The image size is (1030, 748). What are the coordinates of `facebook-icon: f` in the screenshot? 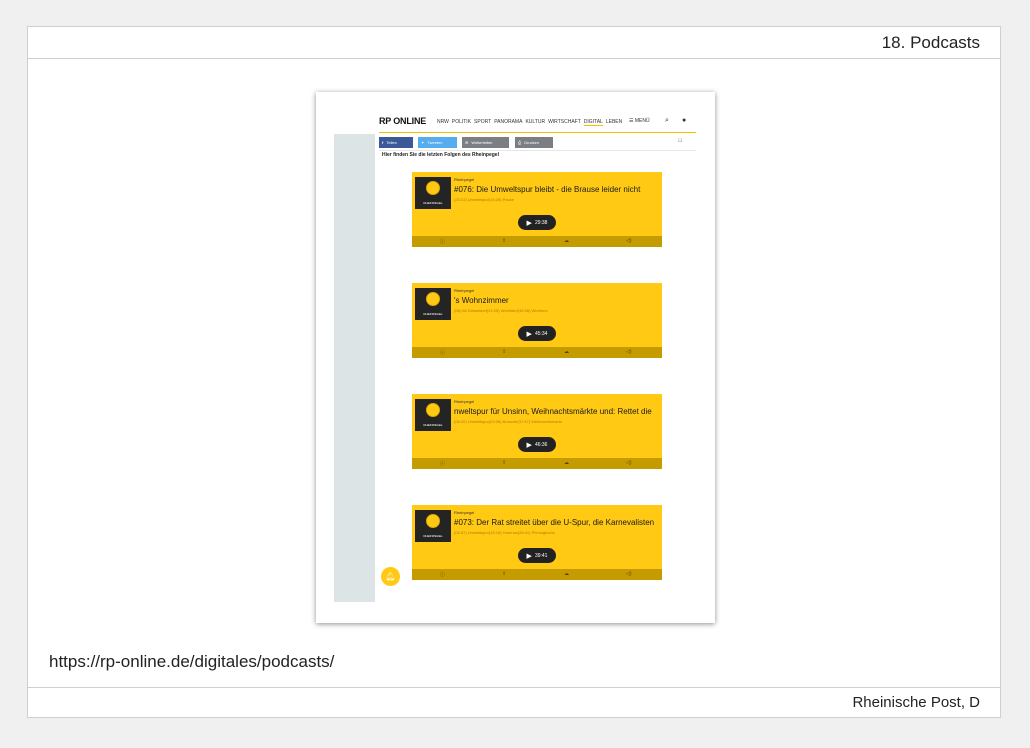 It's located at (383, 142).